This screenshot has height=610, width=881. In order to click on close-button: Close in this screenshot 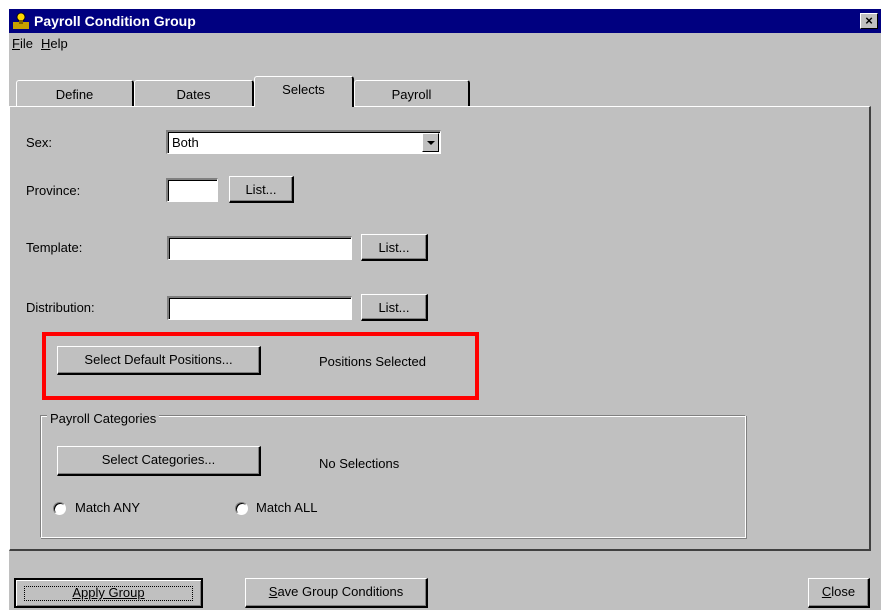, I will do `click(839, 593)`.